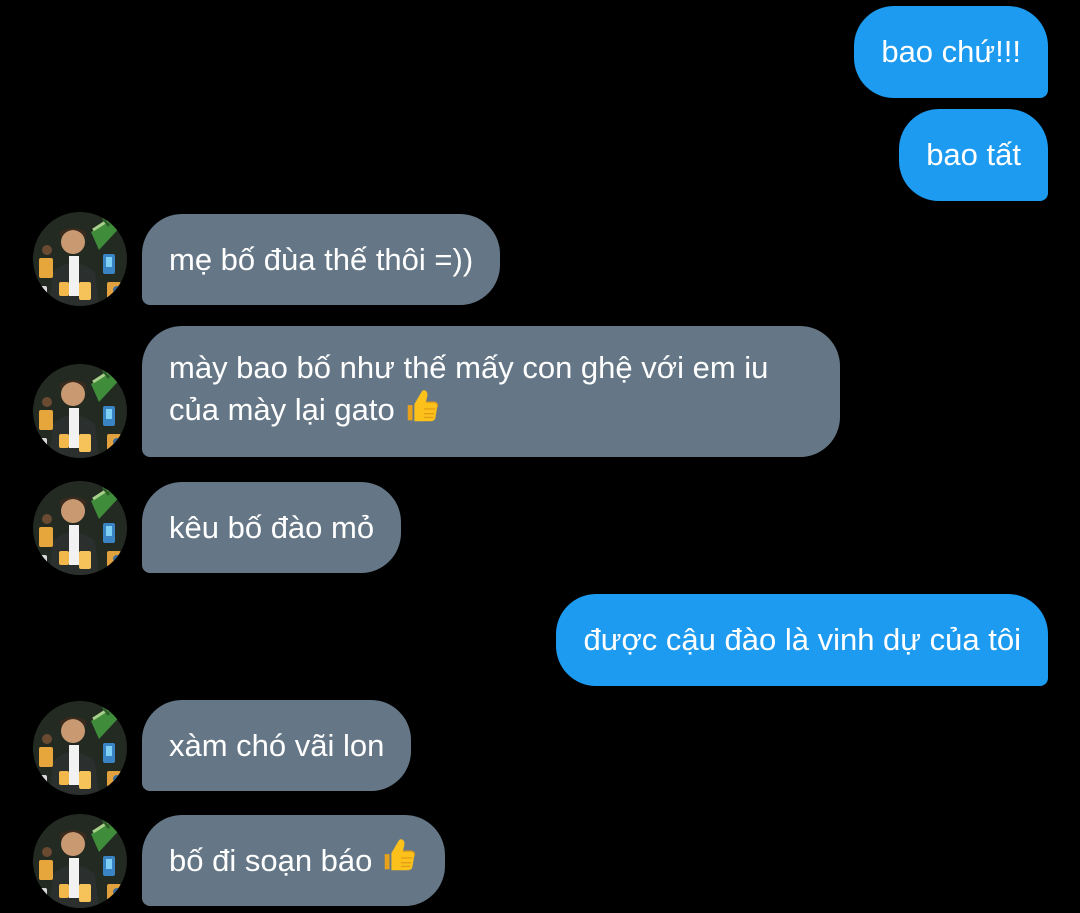 The width and height of the screenshot is (1080, 913). I want to click on message-text: được cậu đào là vinh dự của tôi, so click(802, 639).